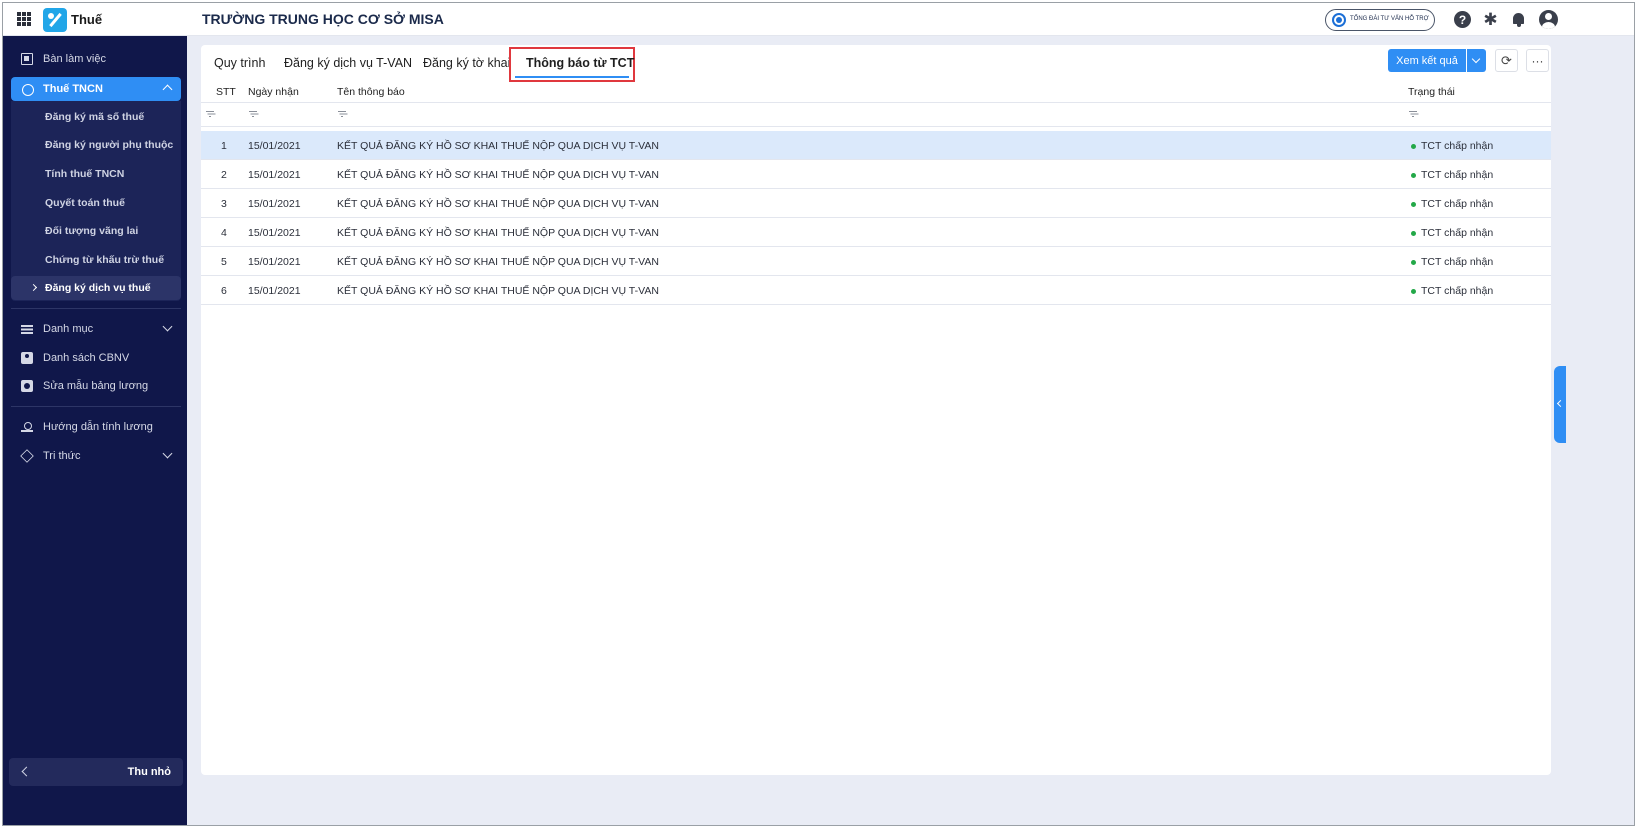 The height and width of the screenshot is (828, 1637). What do you see at coordinates (74, 59) in the screenshot?
I see `sidebar-item-label: Bàn làm việc` at bounding box center [74, 59].